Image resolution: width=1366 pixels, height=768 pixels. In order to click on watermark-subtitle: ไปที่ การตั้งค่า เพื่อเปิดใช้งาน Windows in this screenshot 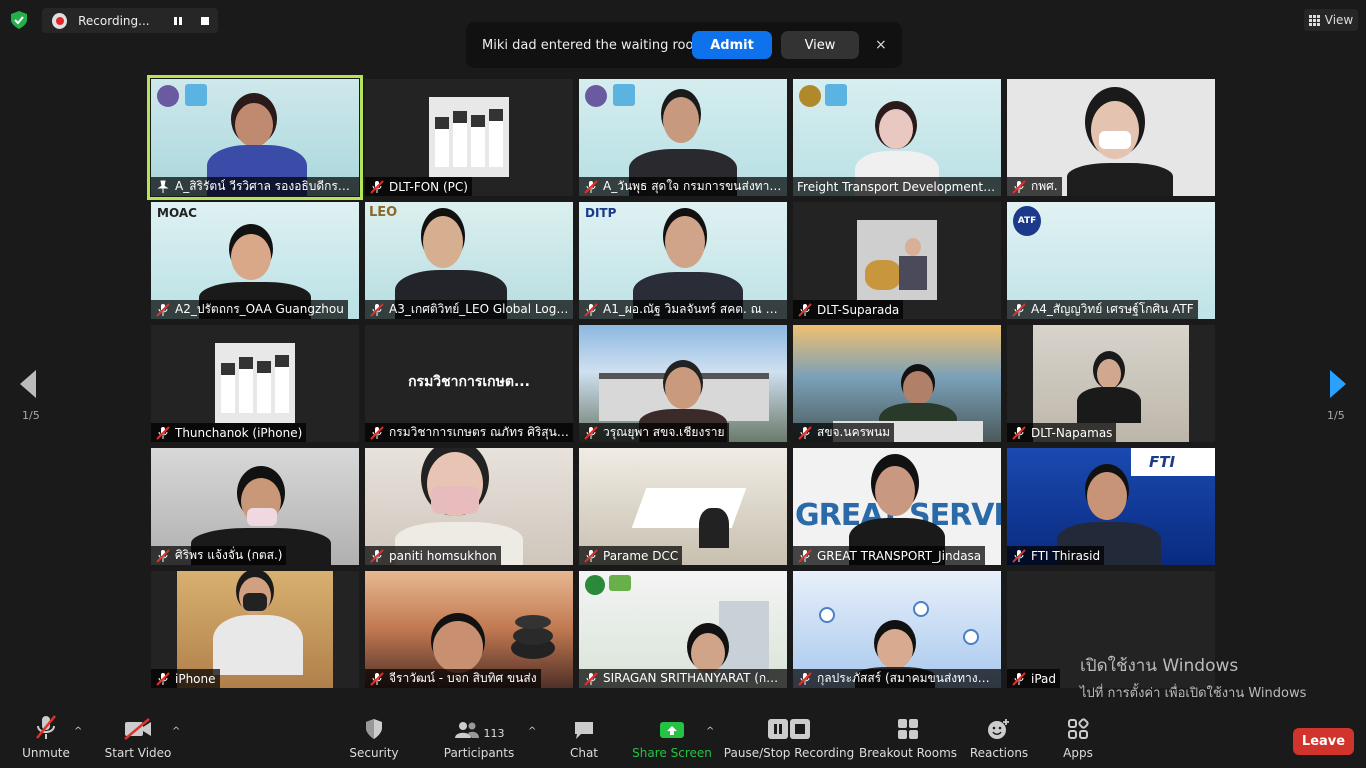, I will do `click(1193, 693)`.